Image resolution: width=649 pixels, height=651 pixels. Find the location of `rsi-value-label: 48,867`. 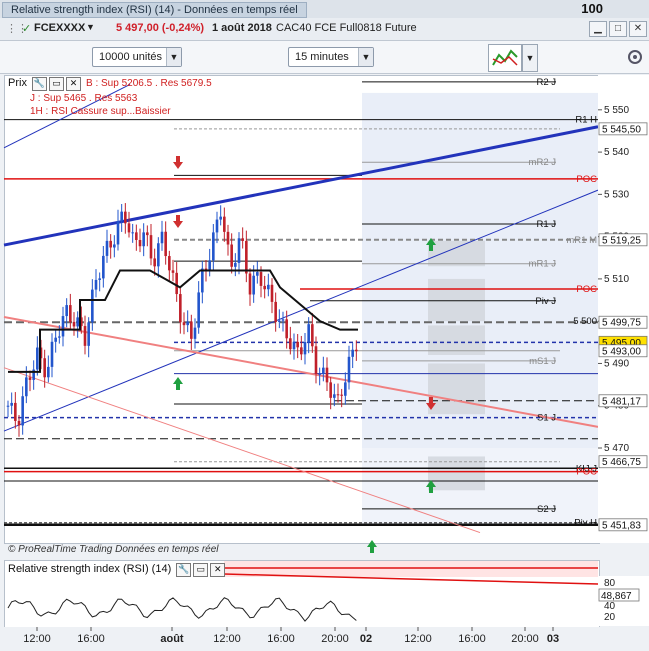

rsi-value-label: 48,867 is located at coordinates (616, 596).